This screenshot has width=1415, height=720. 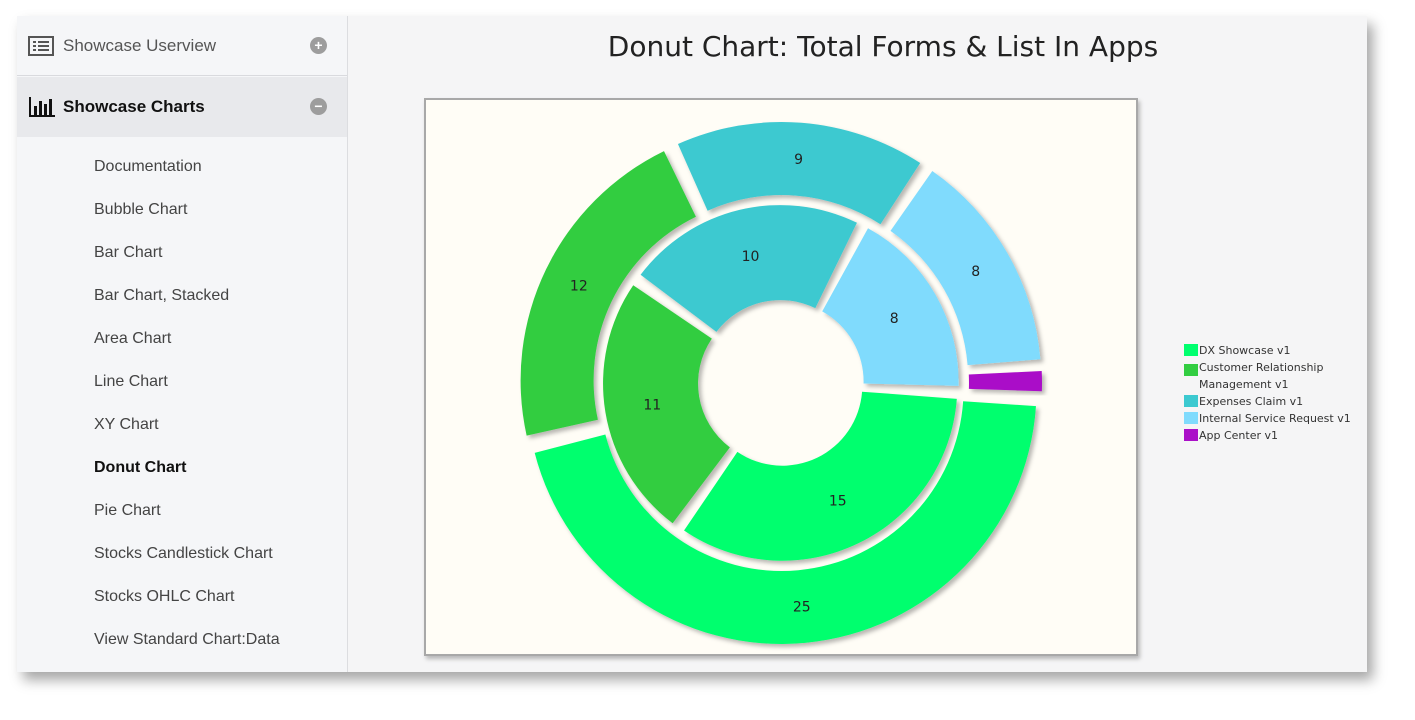 What do you see at coordinates (140, 45) in the screenshot?
I see `menu-group-label: Showcase Userview` at bounding box center [140, 45].